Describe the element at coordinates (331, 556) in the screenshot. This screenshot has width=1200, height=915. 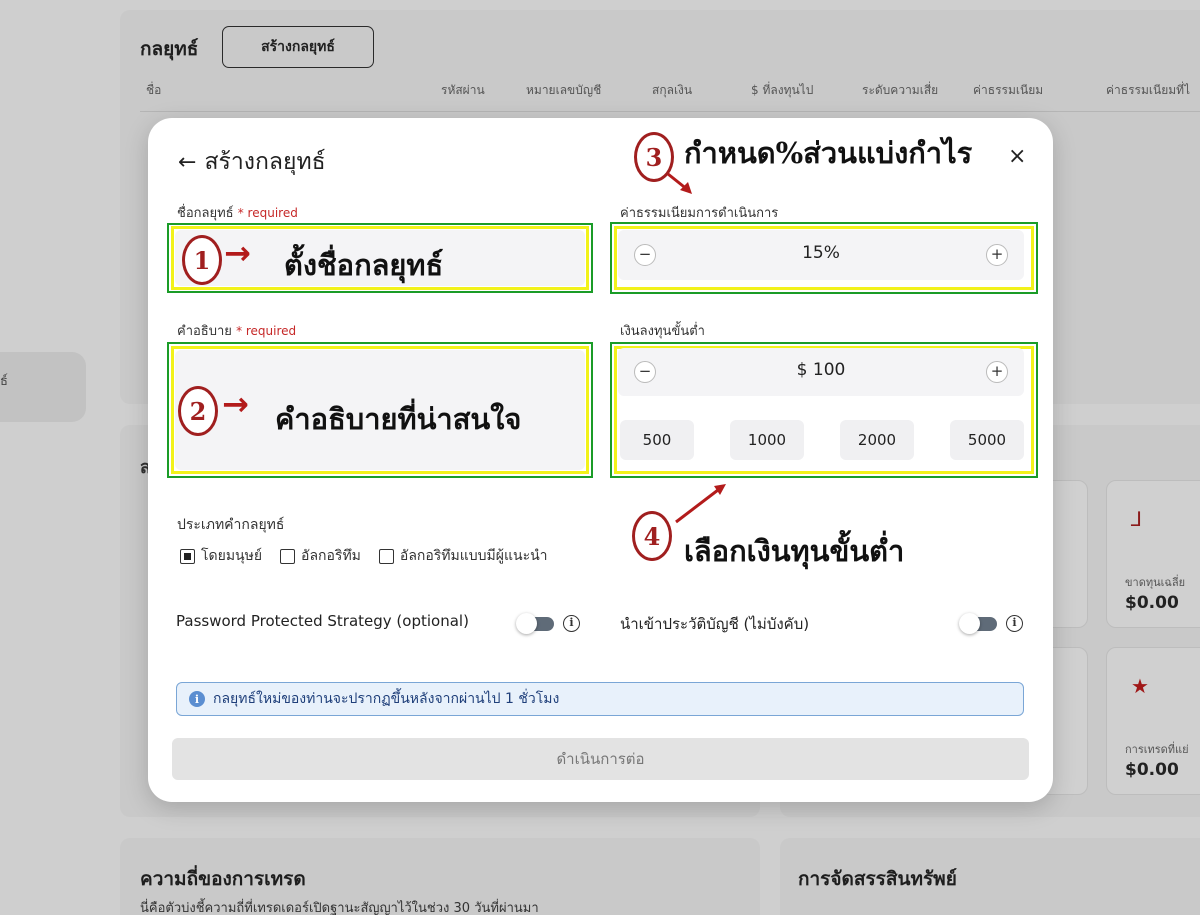
I see `type-option-label: อัลกอริทึม` at that location.